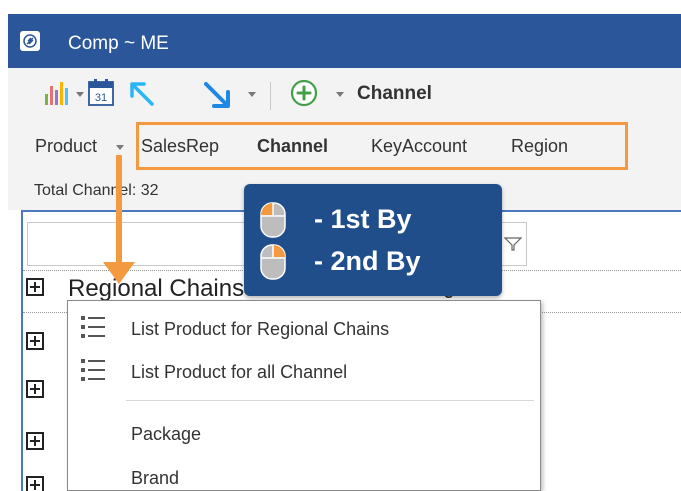  Describe the element at coordinates (304, 95) in the screenshot. I see `add-circle-icon` at that location.